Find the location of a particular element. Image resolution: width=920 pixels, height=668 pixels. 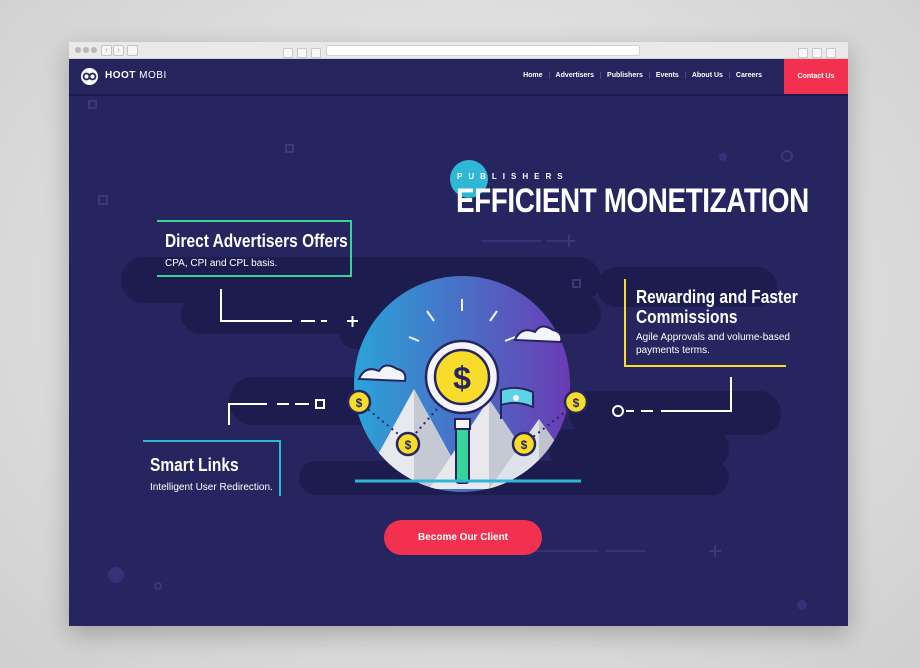

logo-text-bold: HOOT is located at coordinates (120, 75).